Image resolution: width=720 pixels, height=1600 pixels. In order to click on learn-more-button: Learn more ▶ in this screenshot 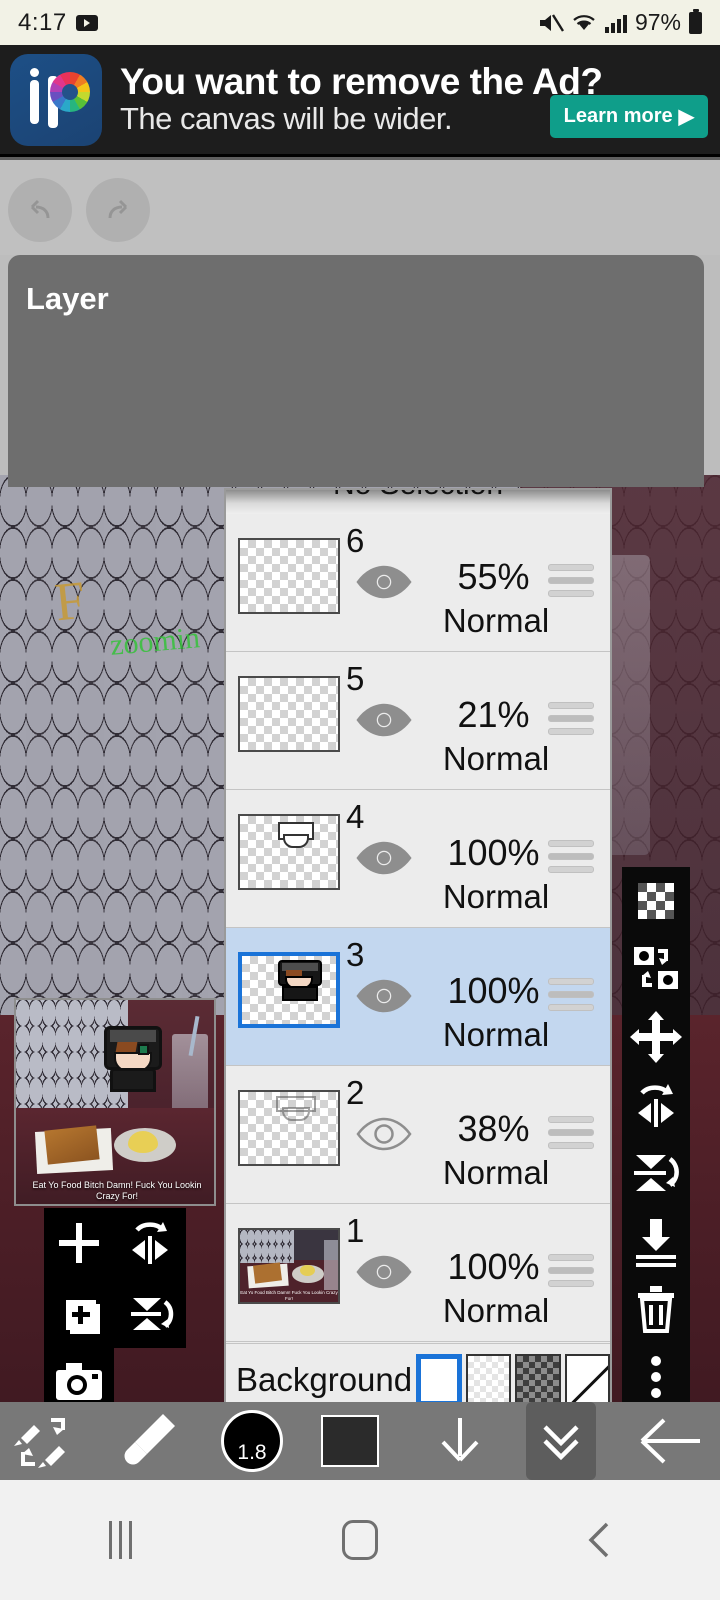, I will do `click(628, 116)`.